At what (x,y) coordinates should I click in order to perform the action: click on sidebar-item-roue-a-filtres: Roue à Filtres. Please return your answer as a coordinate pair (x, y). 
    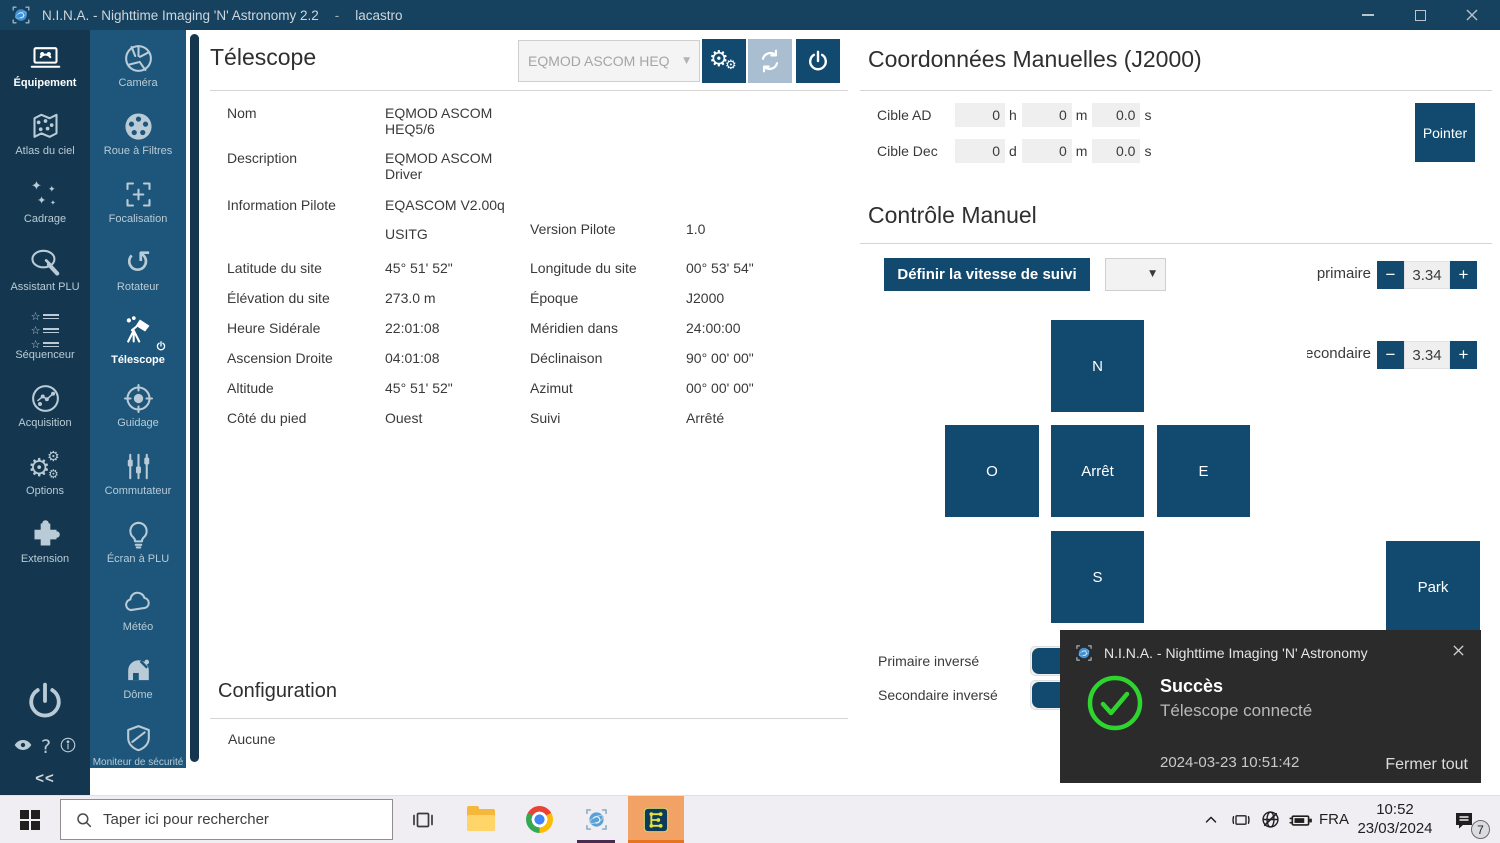
    Looking at the image, I should click on (138, 133).